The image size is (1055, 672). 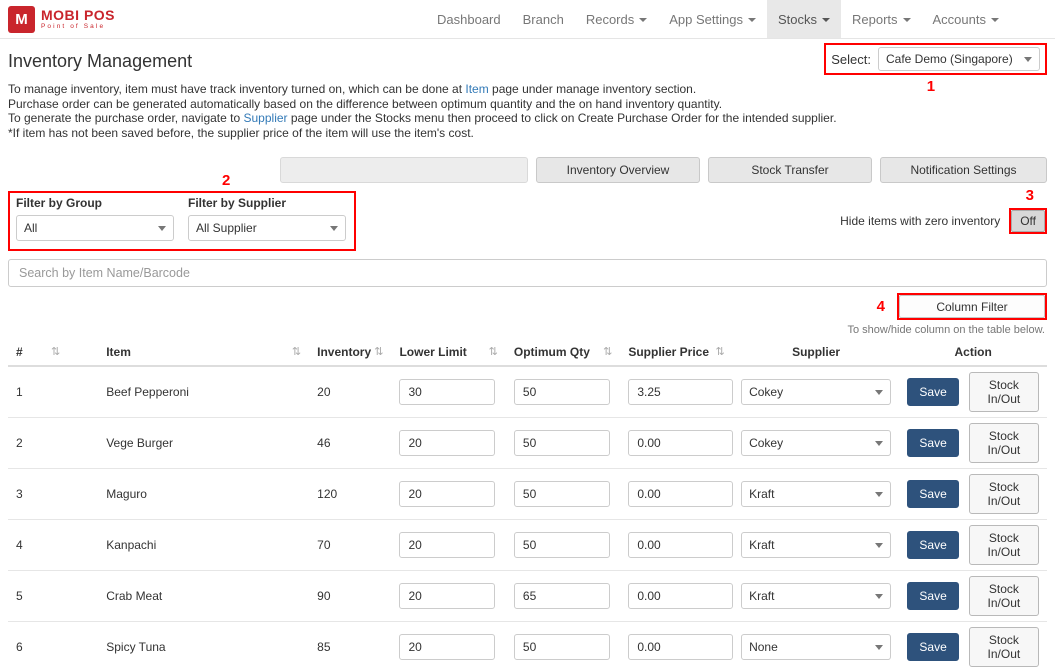 What do you see at coordinates (188, 494) in the screenshot?
I see `item-name: Maguro` at bounding box center [188, 494].